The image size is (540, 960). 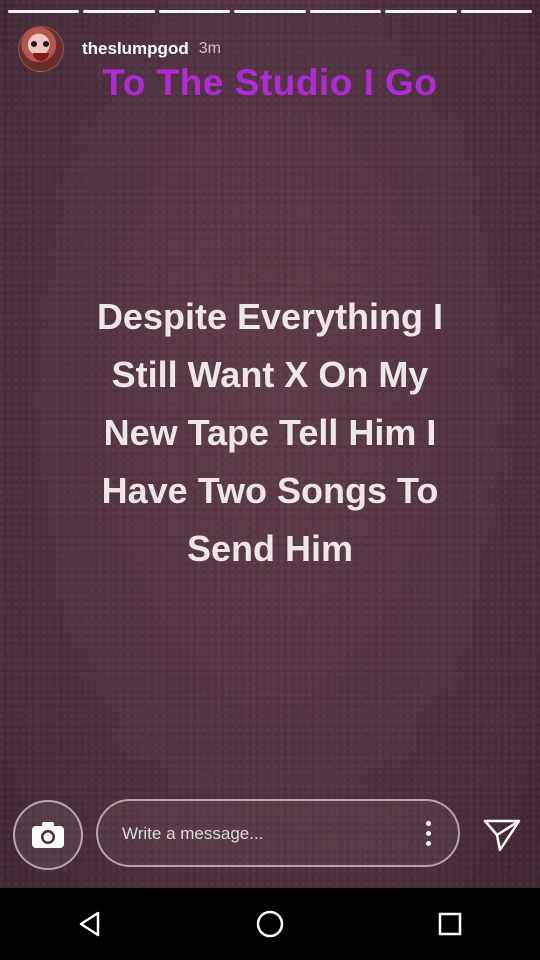 I want to click on send-button, so click(x=502, y=835).